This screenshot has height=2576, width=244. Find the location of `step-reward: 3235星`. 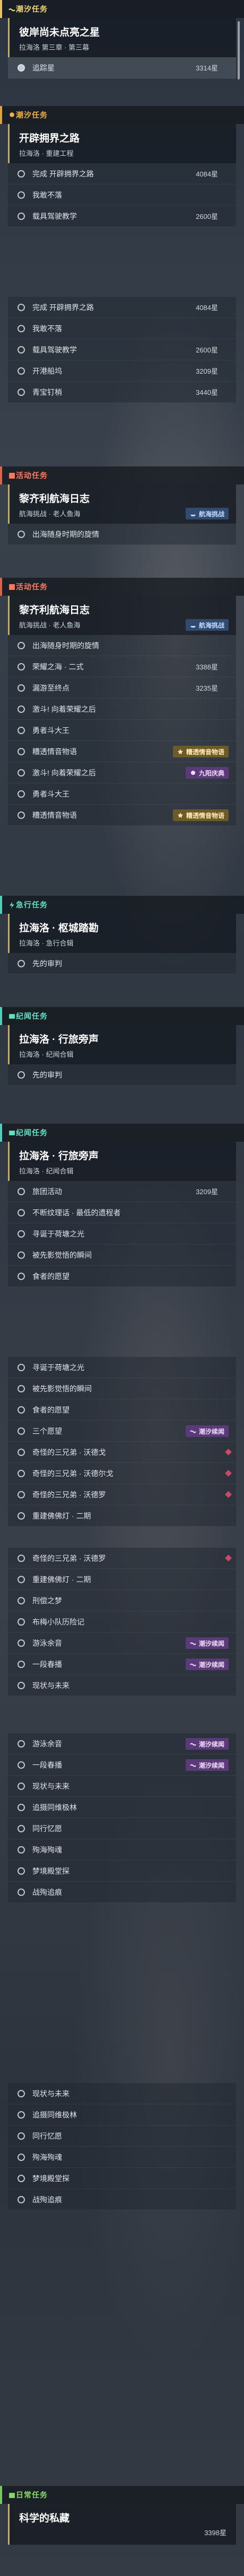

step-reward: 3235星 is located at coordinates (207, 688).